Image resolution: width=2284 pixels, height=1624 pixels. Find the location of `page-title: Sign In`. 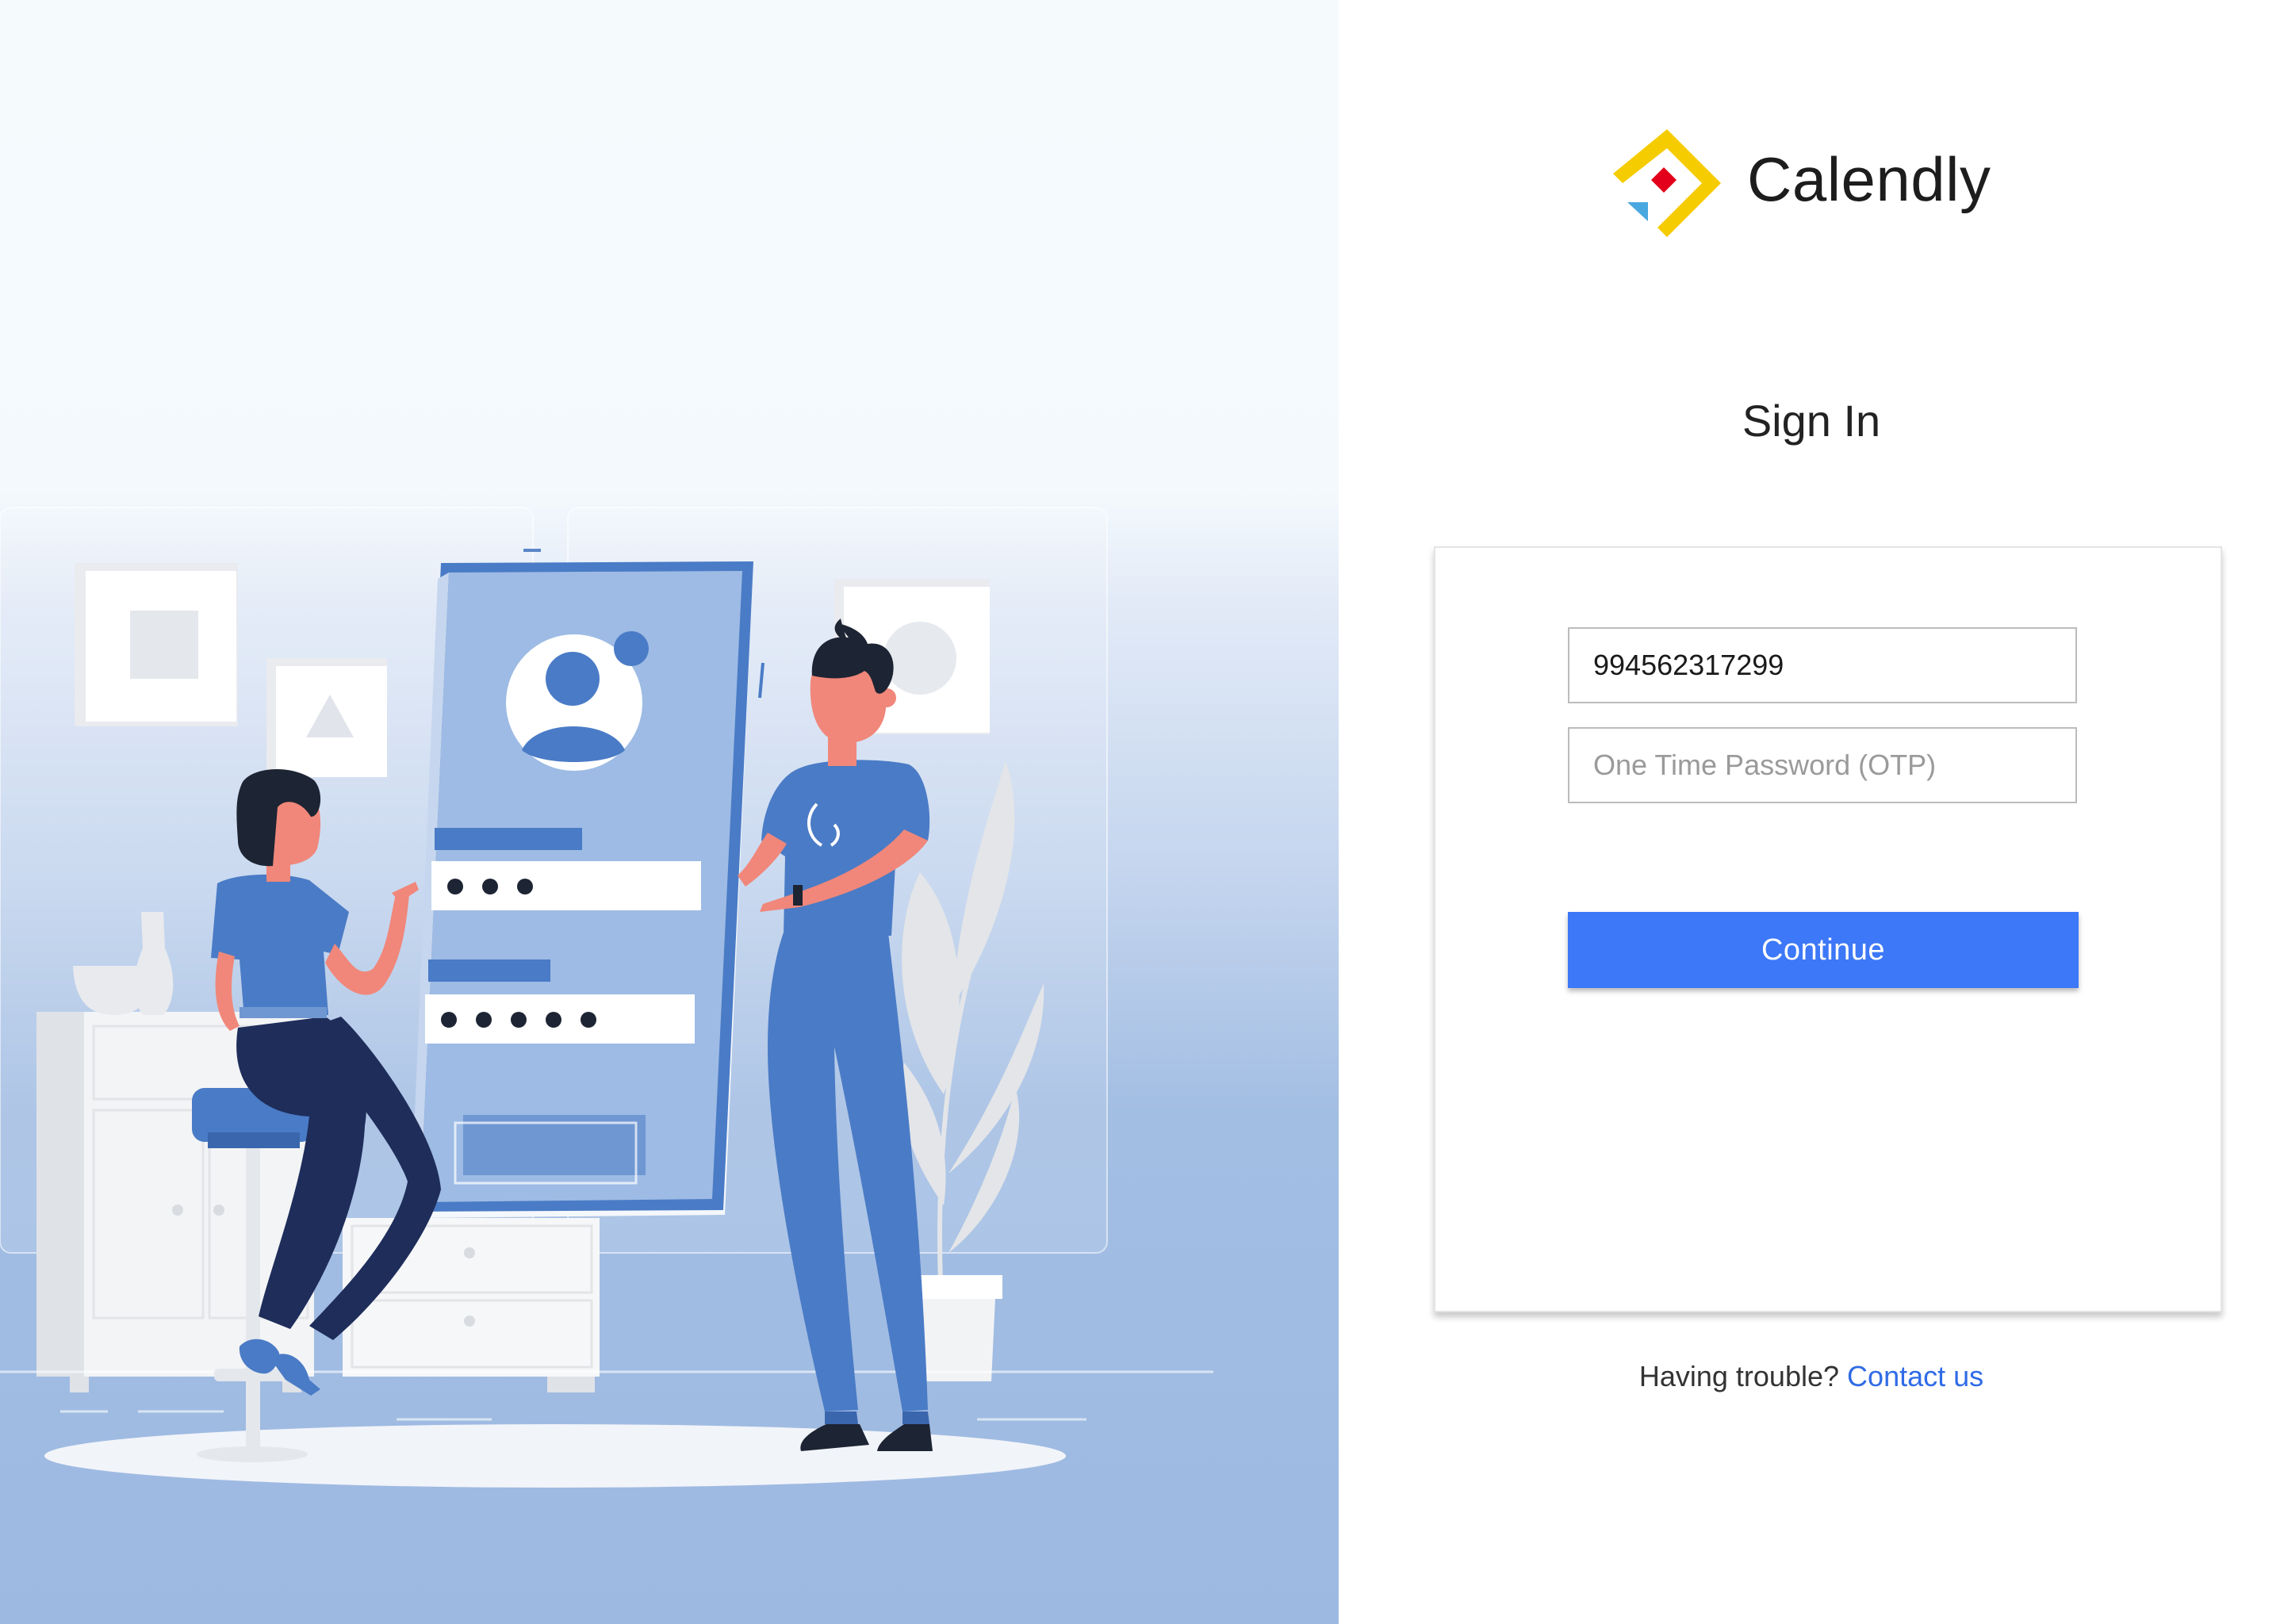

page-title: Sign In is located at coordinates (1811, 421).